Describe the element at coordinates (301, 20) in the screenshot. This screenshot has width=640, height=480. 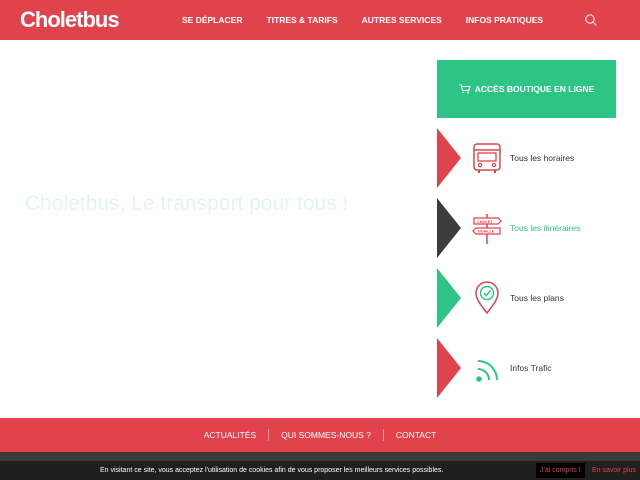
I see `nav-item-titres-tarifs: TITRES & TARIFS` at that location.